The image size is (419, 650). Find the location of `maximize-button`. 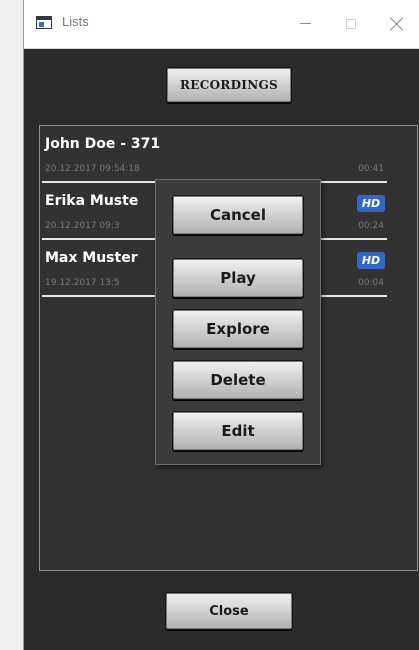

maximize-button is located at coordinates (351, 23).